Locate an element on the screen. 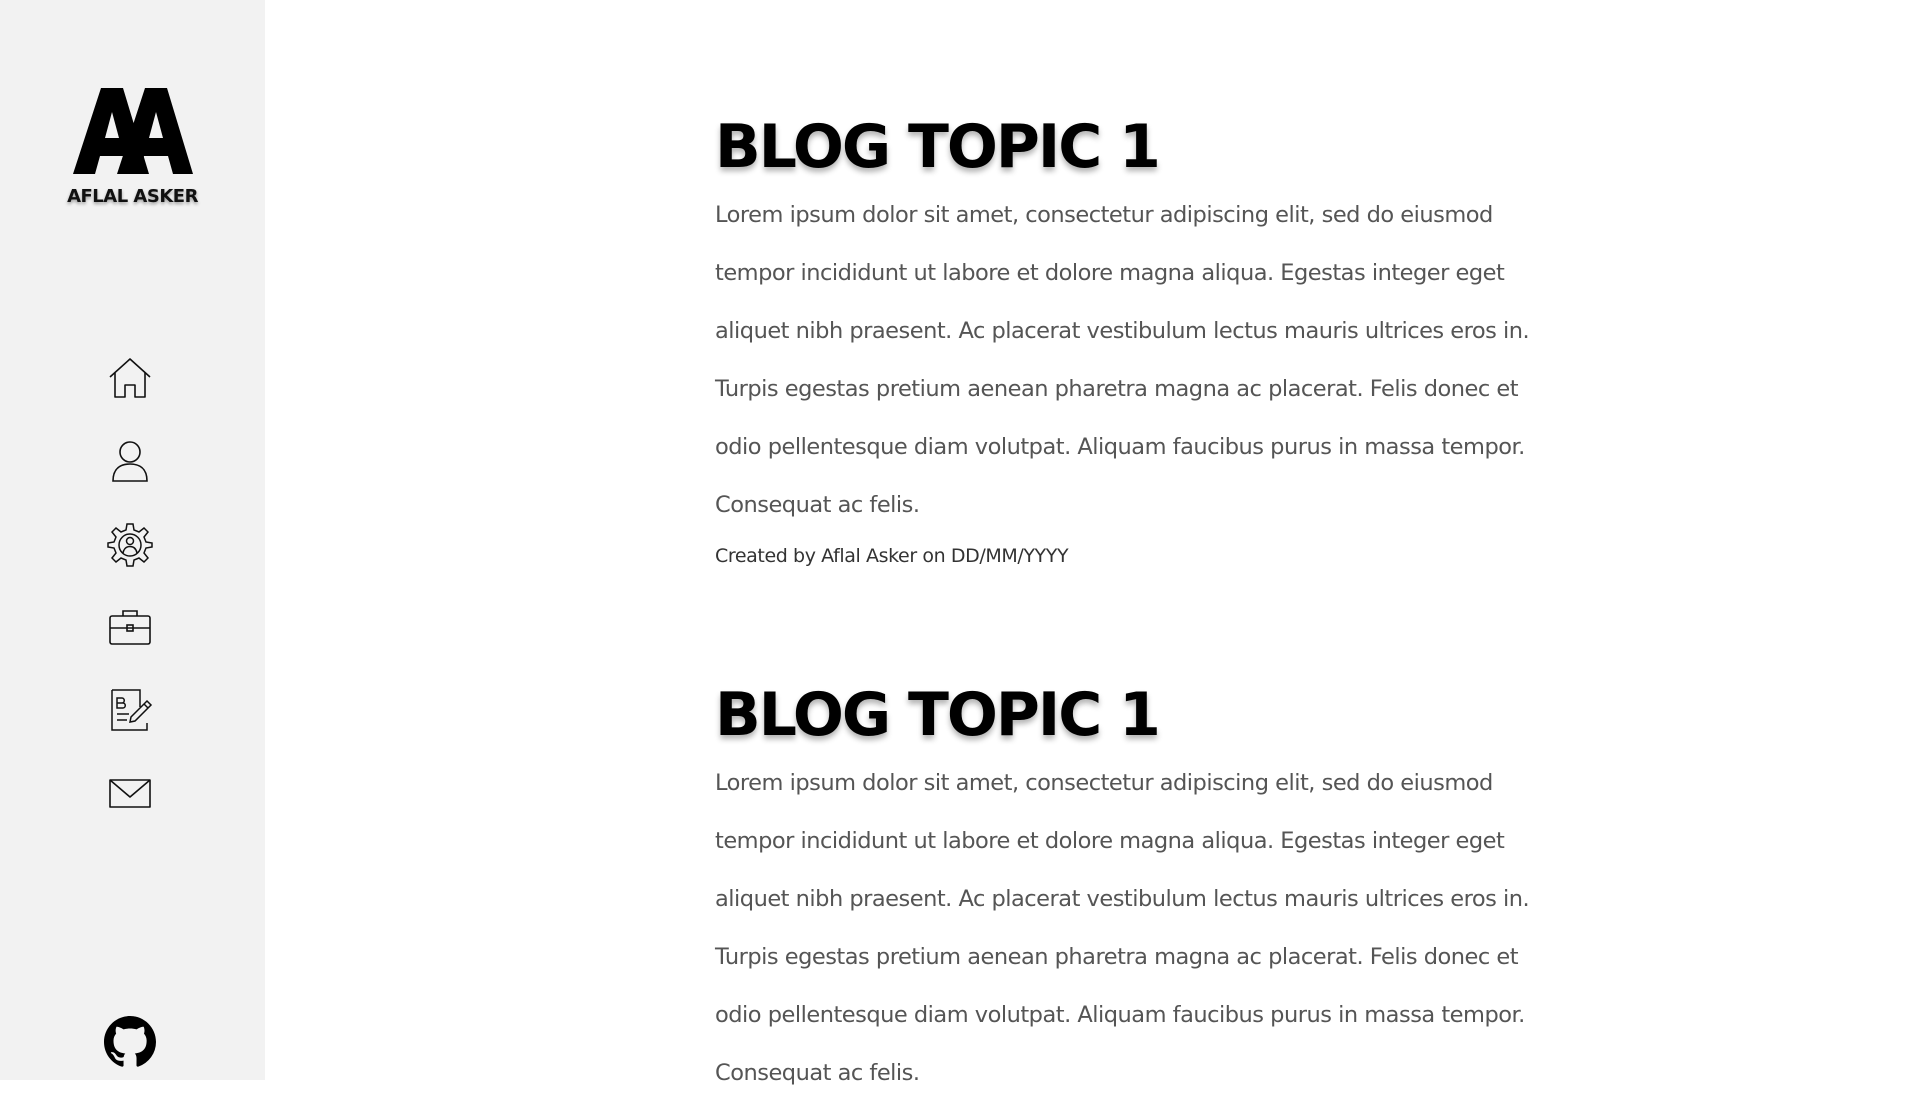 The width and height of the screenshot is (1920, 1102). briefcase-icon is located at coordinates (130, 627).